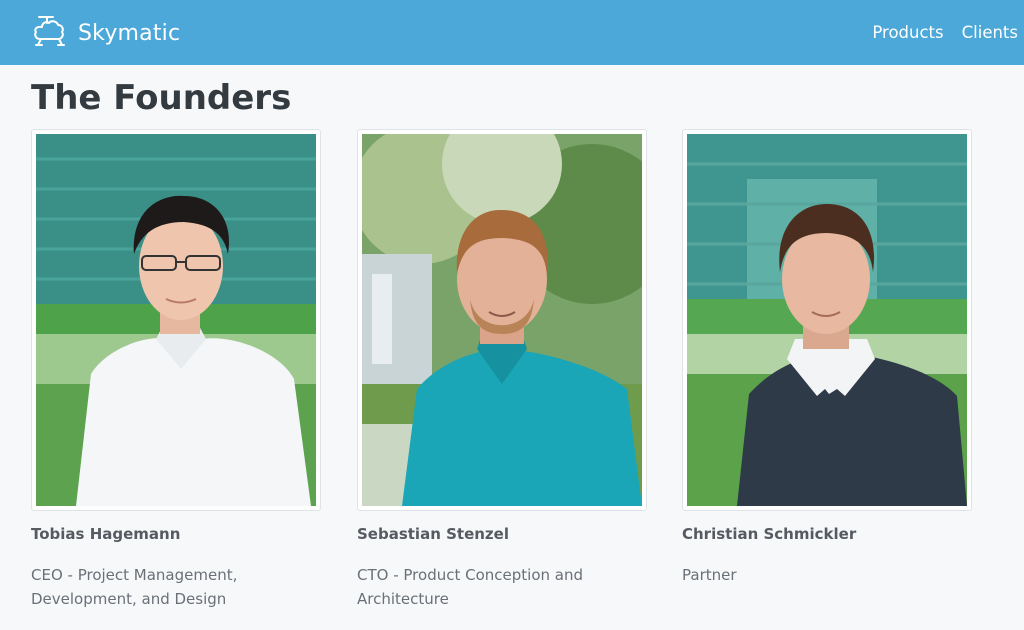 The width and height of the screenshot is (1024, 630). I want to click on brand-link: Skymatic, so click(105, 33).